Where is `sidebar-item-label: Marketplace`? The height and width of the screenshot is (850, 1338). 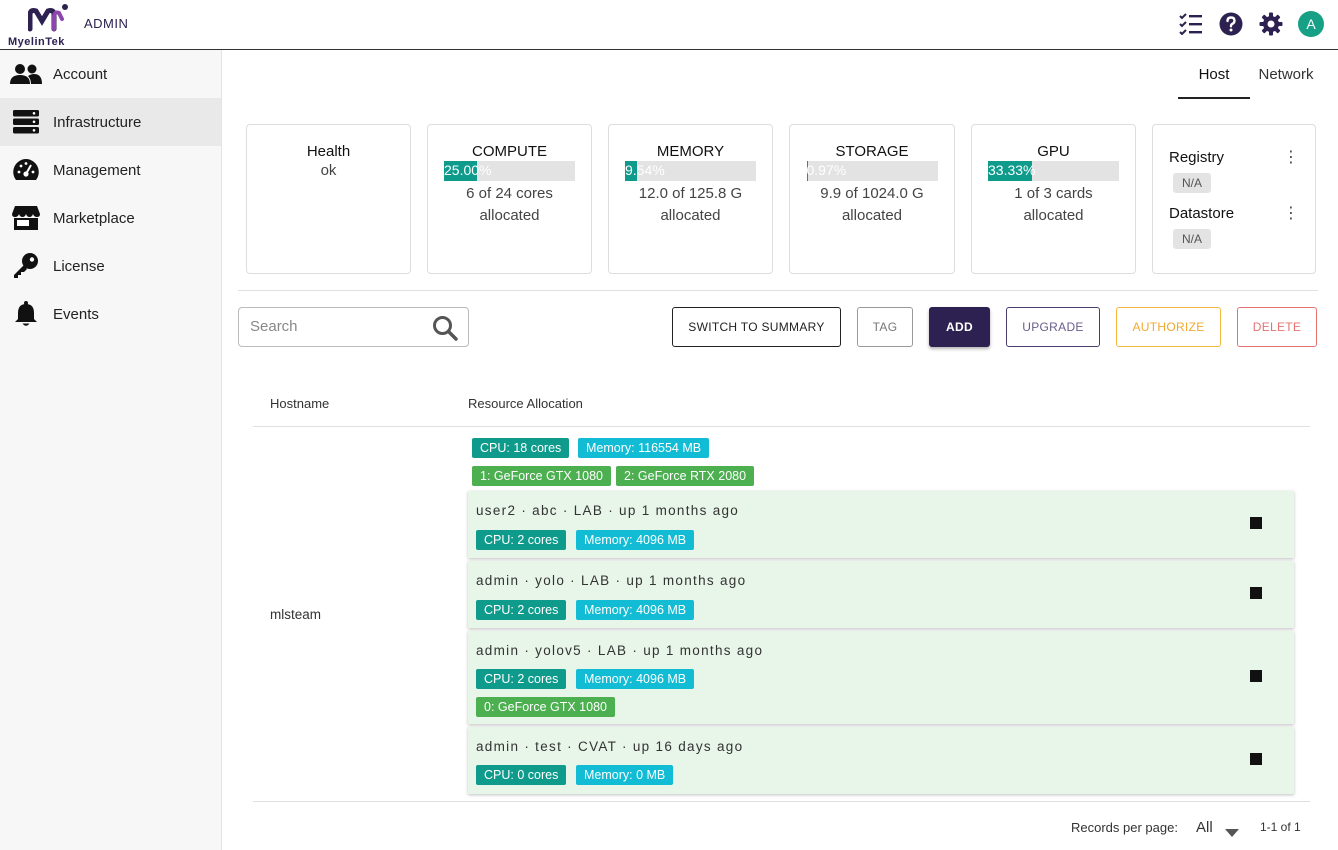
sidebar-item-label: Marketplace is located at coordinates (94, 218).